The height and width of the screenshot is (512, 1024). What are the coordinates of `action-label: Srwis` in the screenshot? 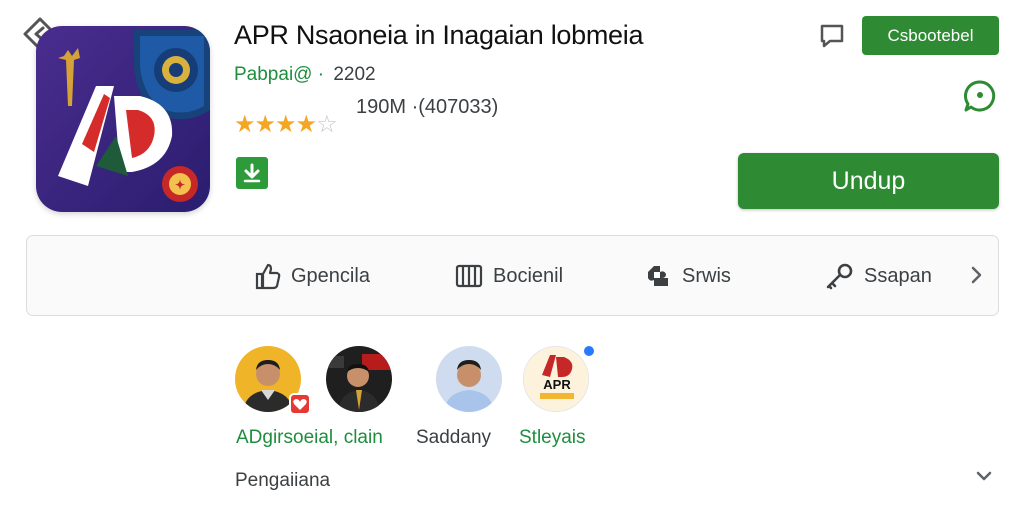 It's located at (706, 275).